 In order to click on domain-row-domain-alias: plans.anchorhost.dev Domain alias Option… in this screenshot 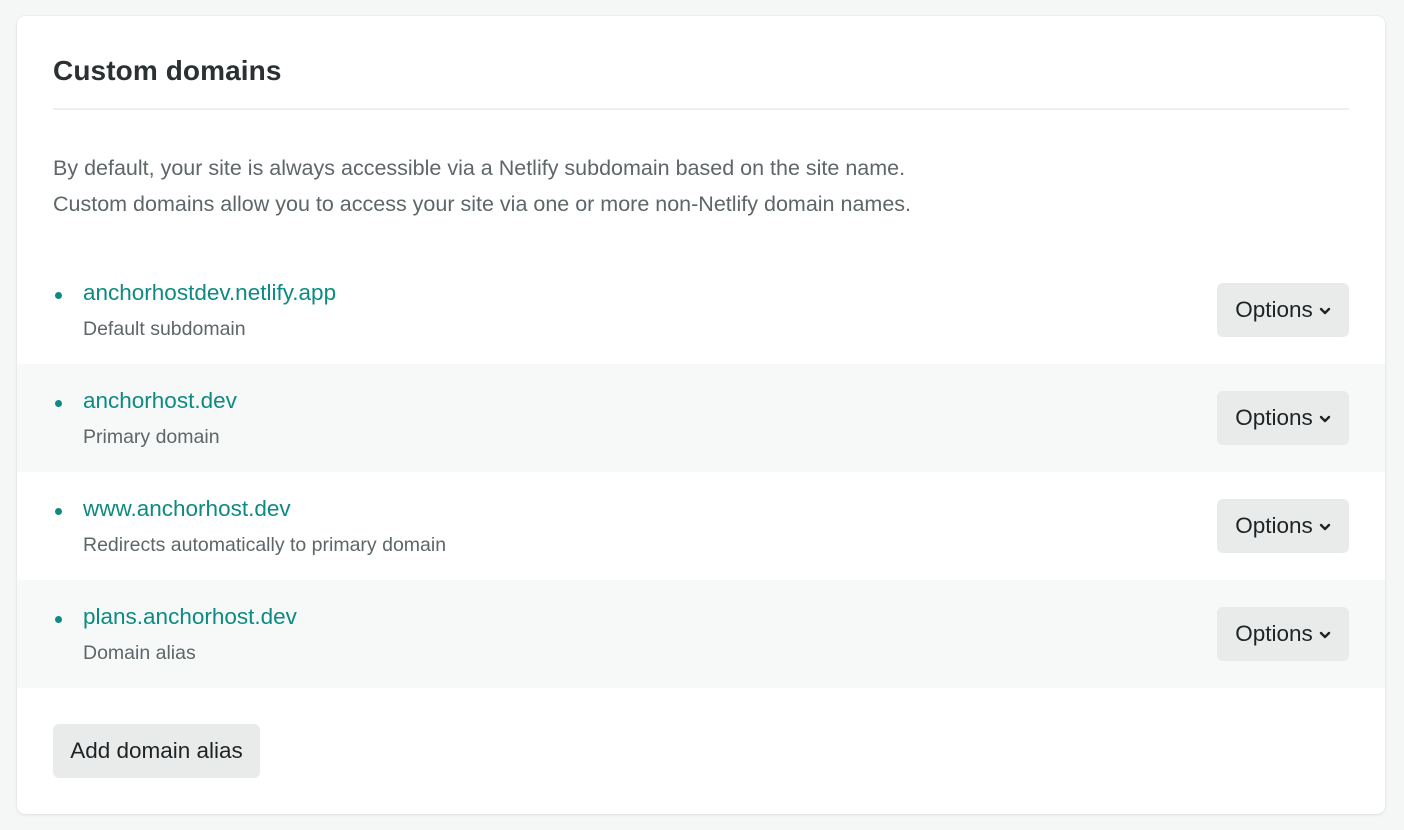, I will do `click(701, 634)`.